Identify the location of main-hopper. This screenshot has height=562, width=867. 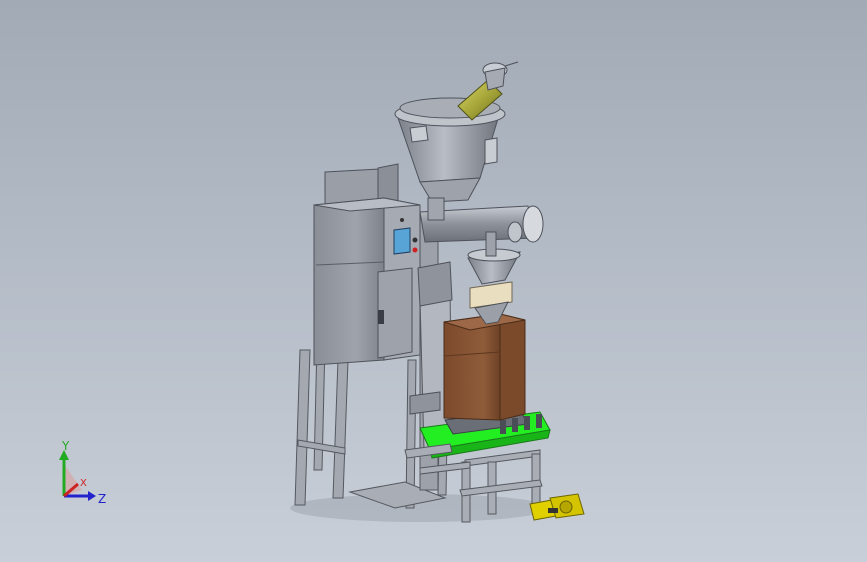
(450, 159).